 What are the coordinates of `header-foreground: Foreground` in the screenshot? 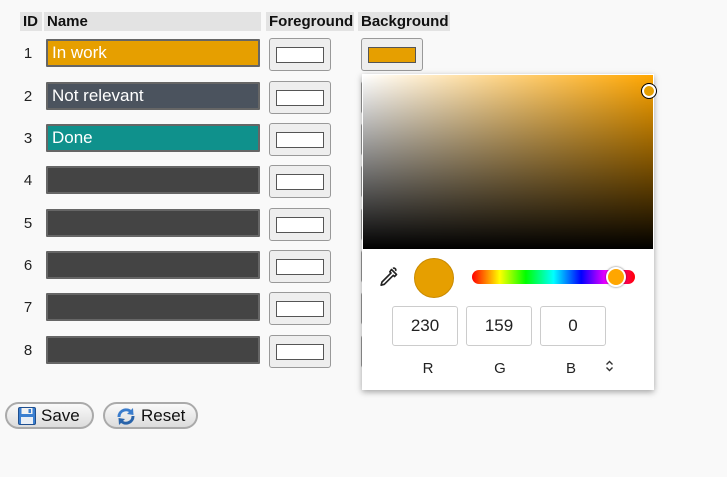 It's located at (310, 21).